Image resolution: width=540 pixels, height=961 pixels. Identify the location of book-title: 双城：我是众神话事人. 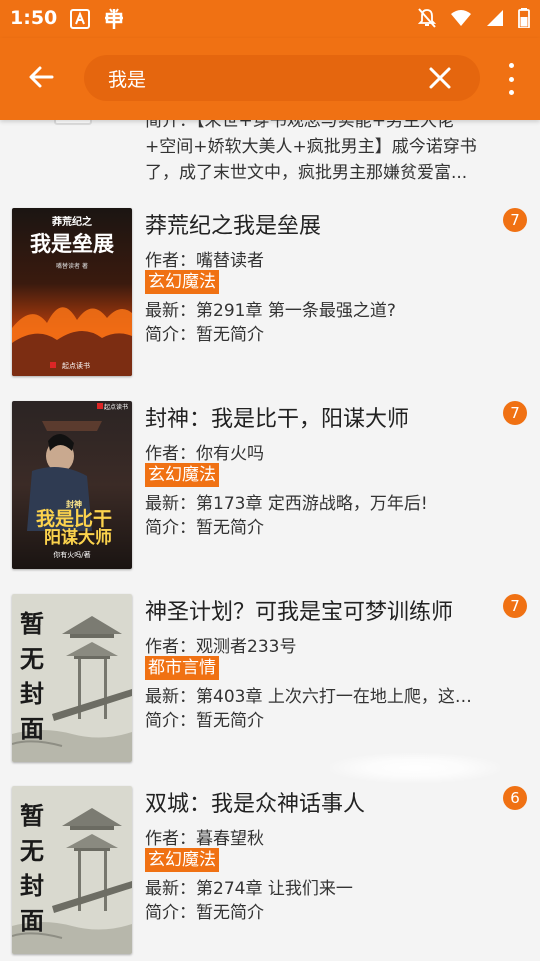
(255, 804).